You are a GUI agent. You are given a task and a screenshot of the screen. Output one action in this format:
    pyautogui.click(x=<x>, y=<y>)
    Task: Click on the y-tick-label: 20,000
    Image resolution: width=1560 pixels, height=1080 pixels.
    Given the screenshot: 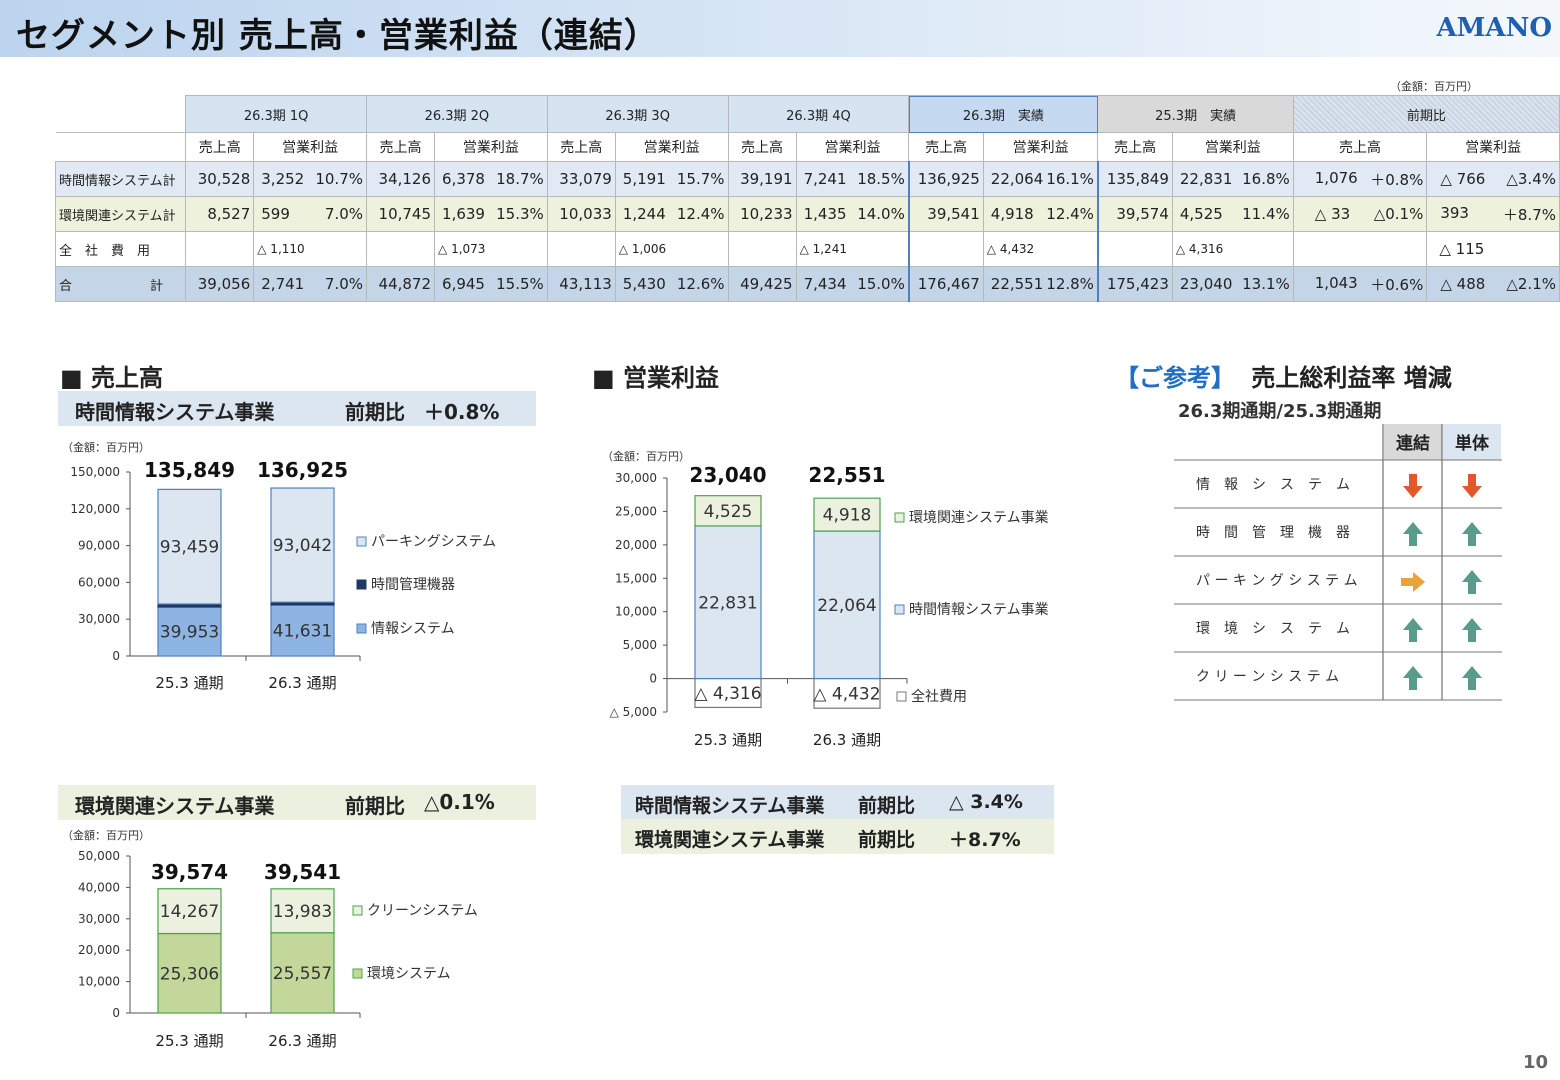 What is the action you would take?
    pyautogui.click(x=636, y=545)
    